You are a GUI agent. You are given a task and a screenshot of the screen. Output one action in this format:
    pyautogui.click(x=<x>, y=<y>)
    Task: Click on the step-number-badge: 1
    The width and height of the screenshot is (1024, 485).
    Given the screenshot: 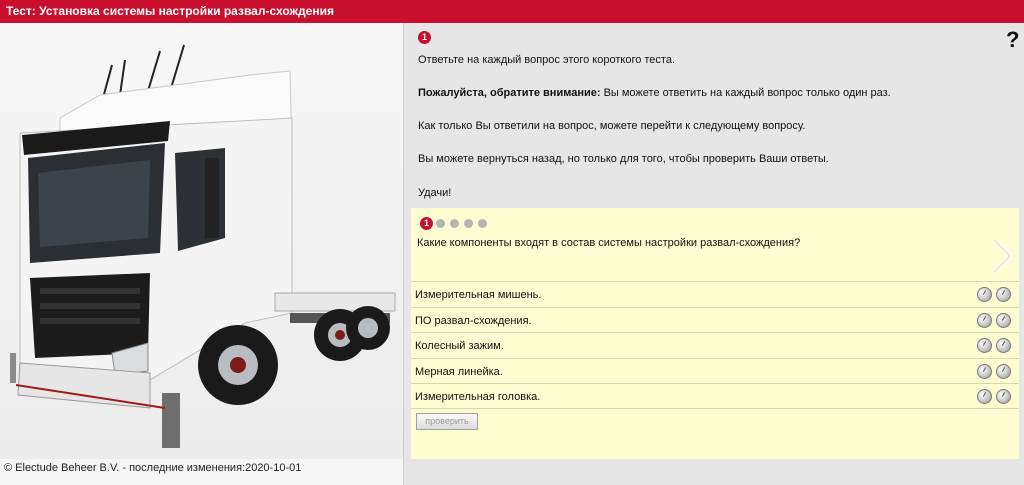 What is the action you would take?
    pyautogui.click(x=424, y=37)
    